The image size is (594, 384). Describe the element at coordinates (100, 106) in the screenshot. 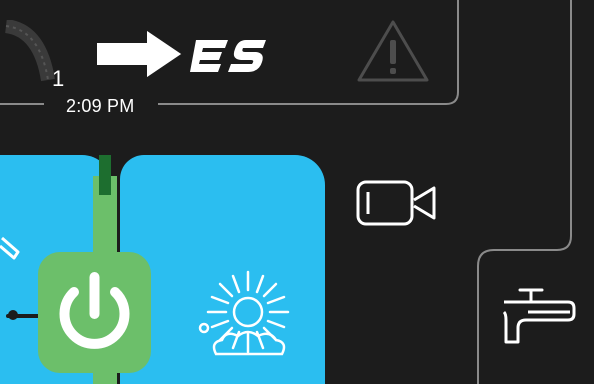

I see `clock-time: 2:09 PM` at that location.